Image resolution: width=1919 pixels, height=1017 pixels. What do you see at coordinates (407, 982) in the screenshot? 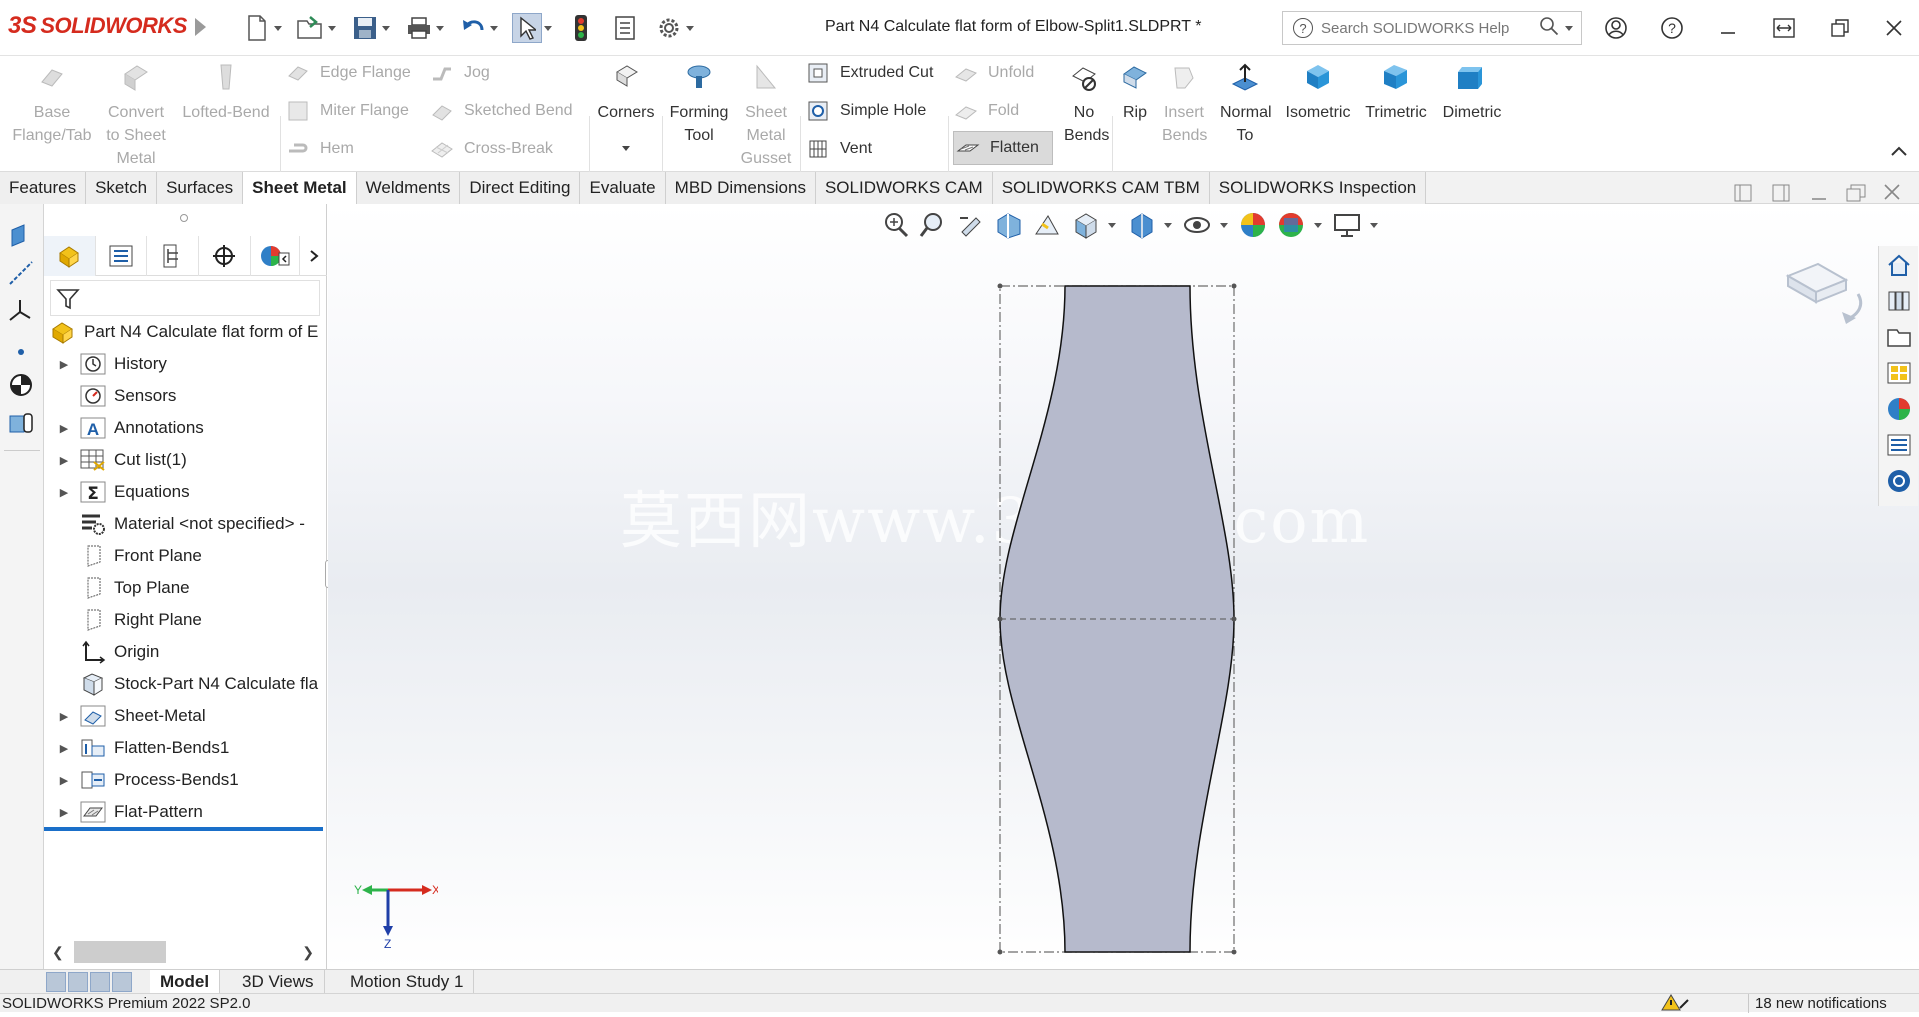
I see `tab-motion-study: Motion Study 1` at bounding box center [407, 982].